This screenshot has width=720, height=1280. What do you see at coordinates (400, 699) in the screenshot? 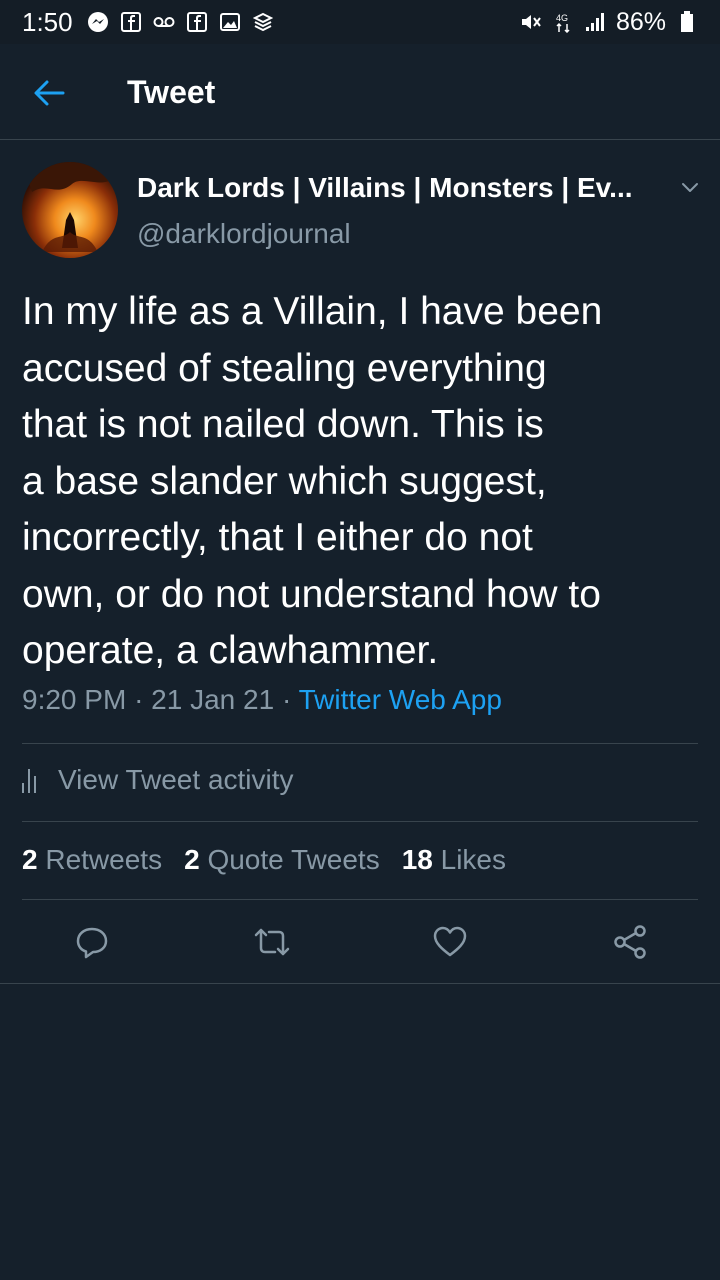
I see `tweet-source-link: Twitter Web App` at bounding box center [400, 699].